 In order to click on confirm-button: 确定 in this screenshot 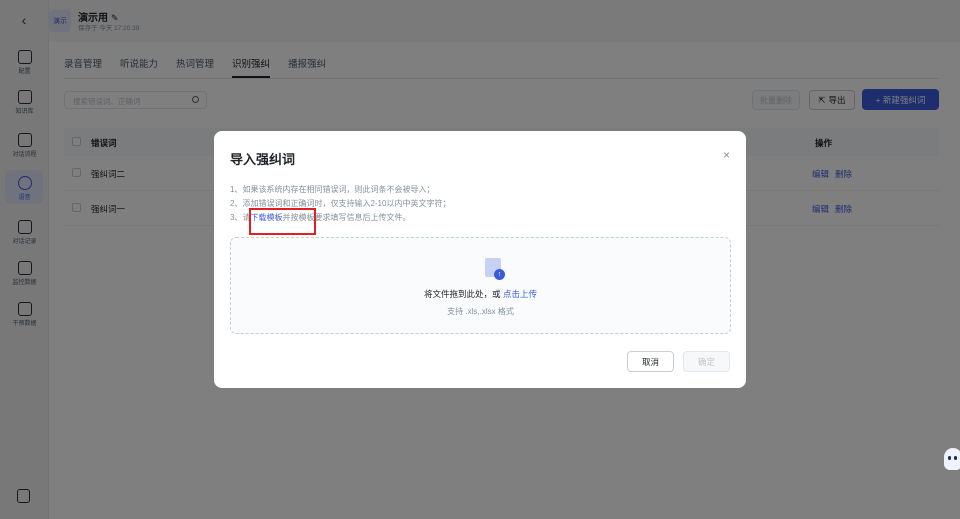, I will do `click(706, 361)`.